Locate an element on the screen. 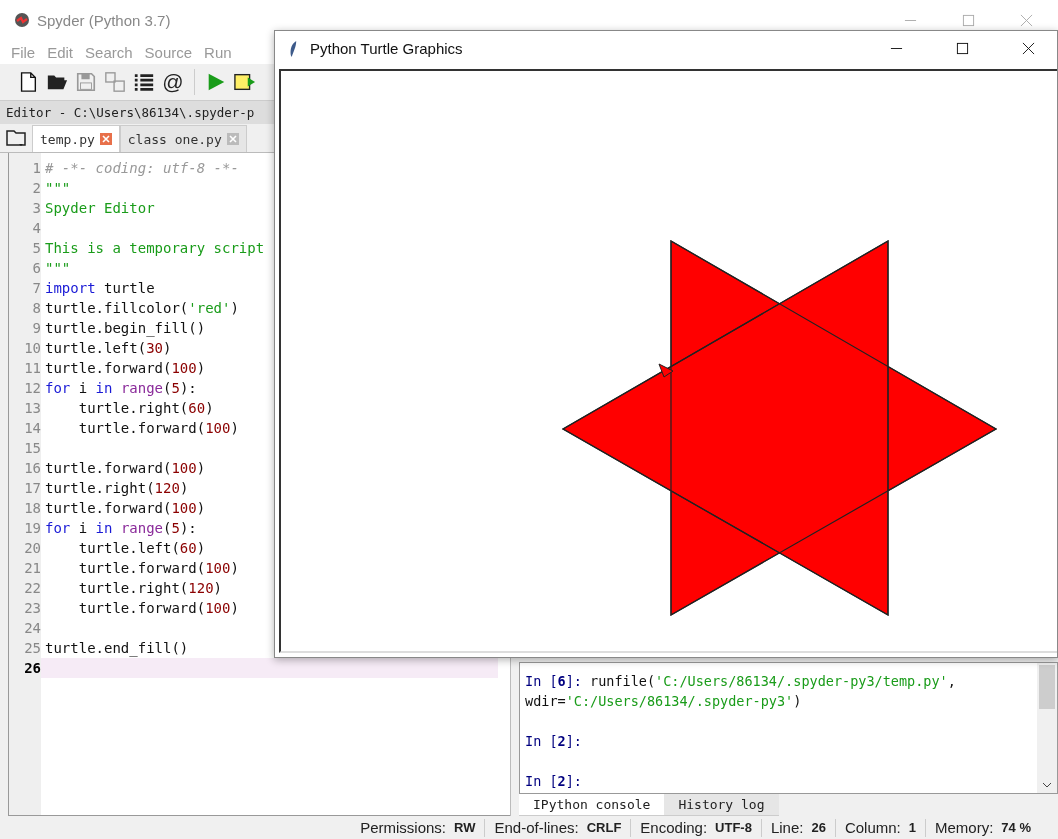 This screenshot has width=1058, height=839. run-cell-icon is located at coordinates (245, 82).